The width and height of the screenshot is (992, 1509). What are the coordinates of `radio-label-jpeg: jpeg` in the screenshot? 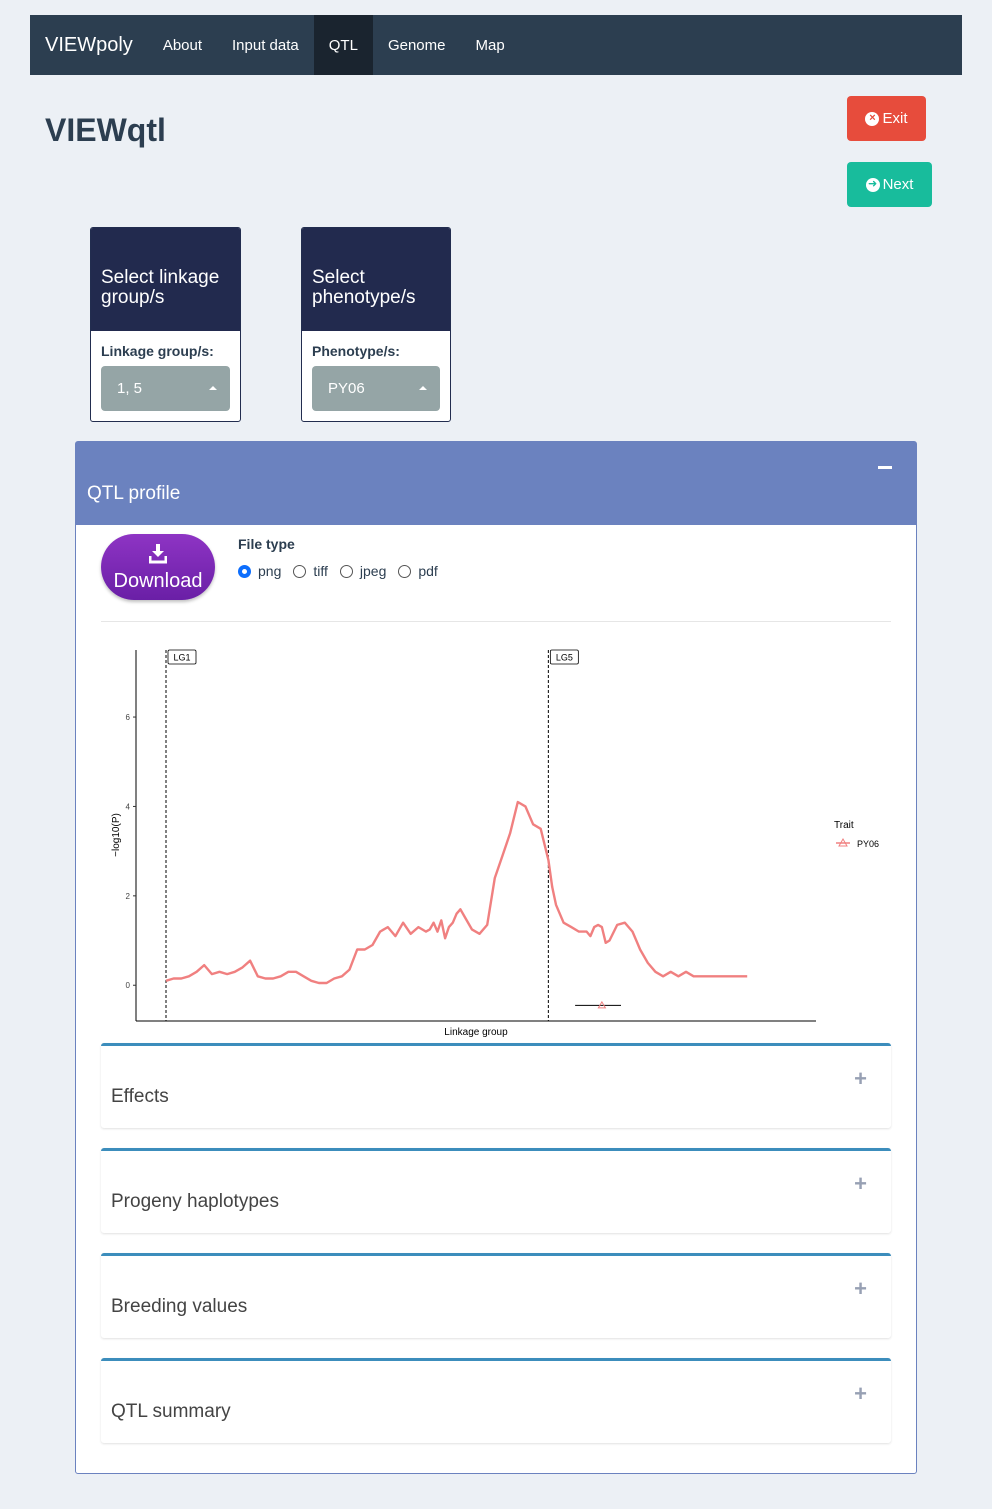 It's located at (373, 571).